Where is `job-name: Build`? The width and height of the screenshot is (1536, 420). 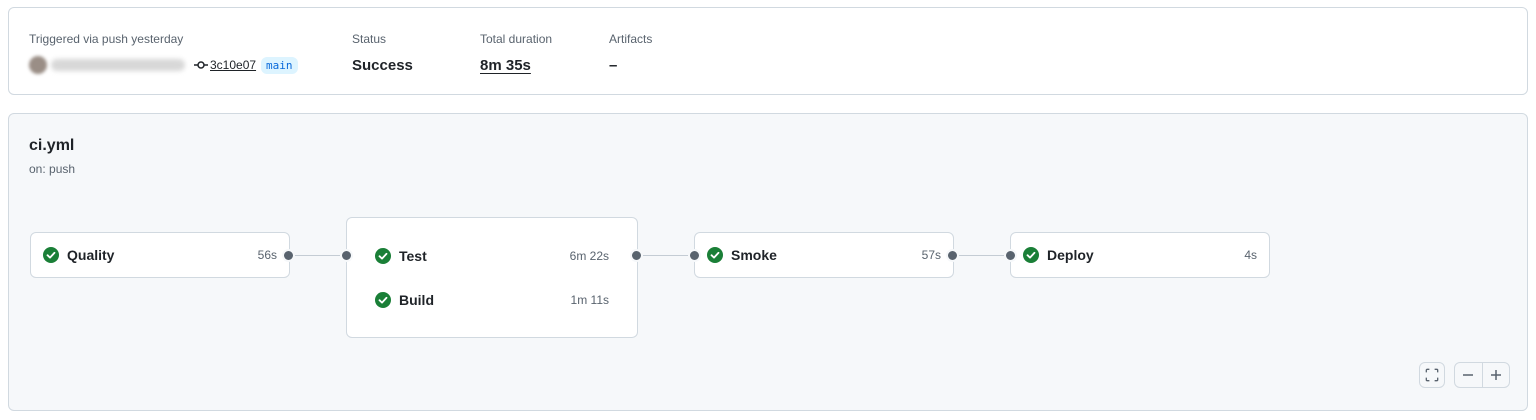
job-name: Build is located at coordinates (416, 300).